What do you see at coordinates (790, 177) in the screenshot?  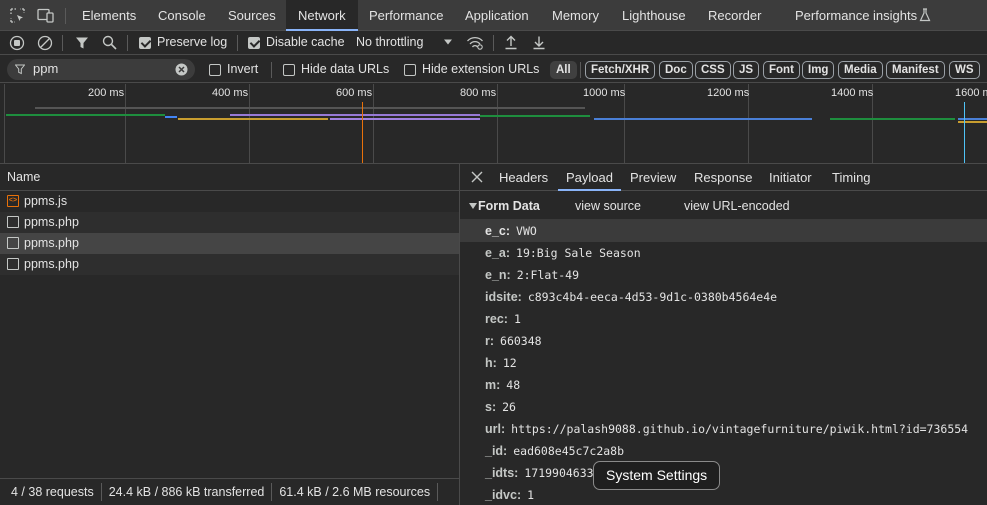 I see `tab-initiator: Initiator` at bounding box center [790, 177].